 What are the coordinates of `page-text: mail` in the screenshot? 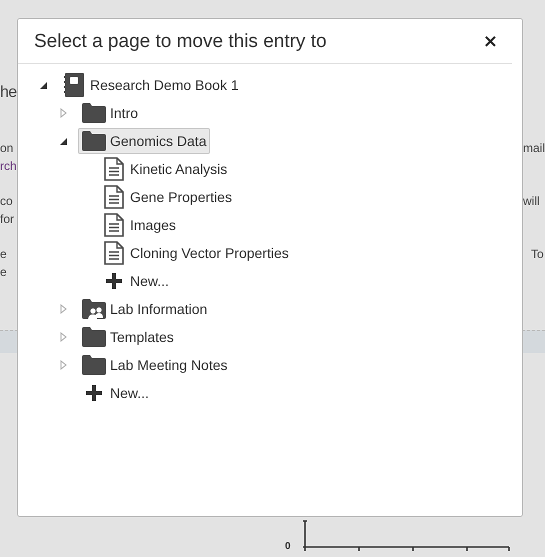 It's located at (534, 148).